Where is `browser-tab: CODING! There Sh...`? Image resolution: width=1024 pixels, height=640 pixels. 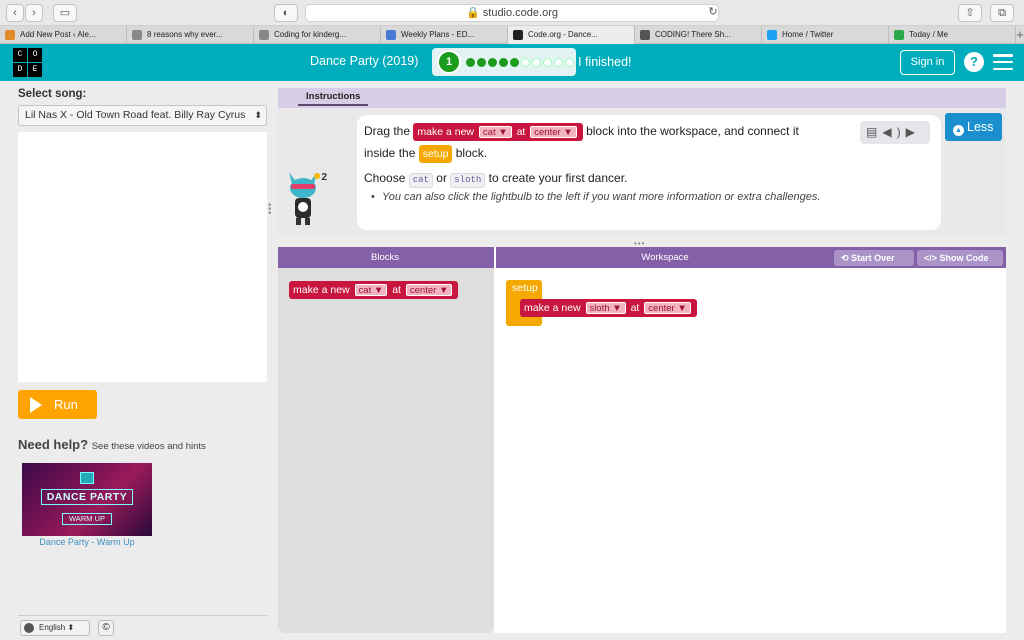 browser-tab: CODING! There Sh... is located at coordinates (698, 35).